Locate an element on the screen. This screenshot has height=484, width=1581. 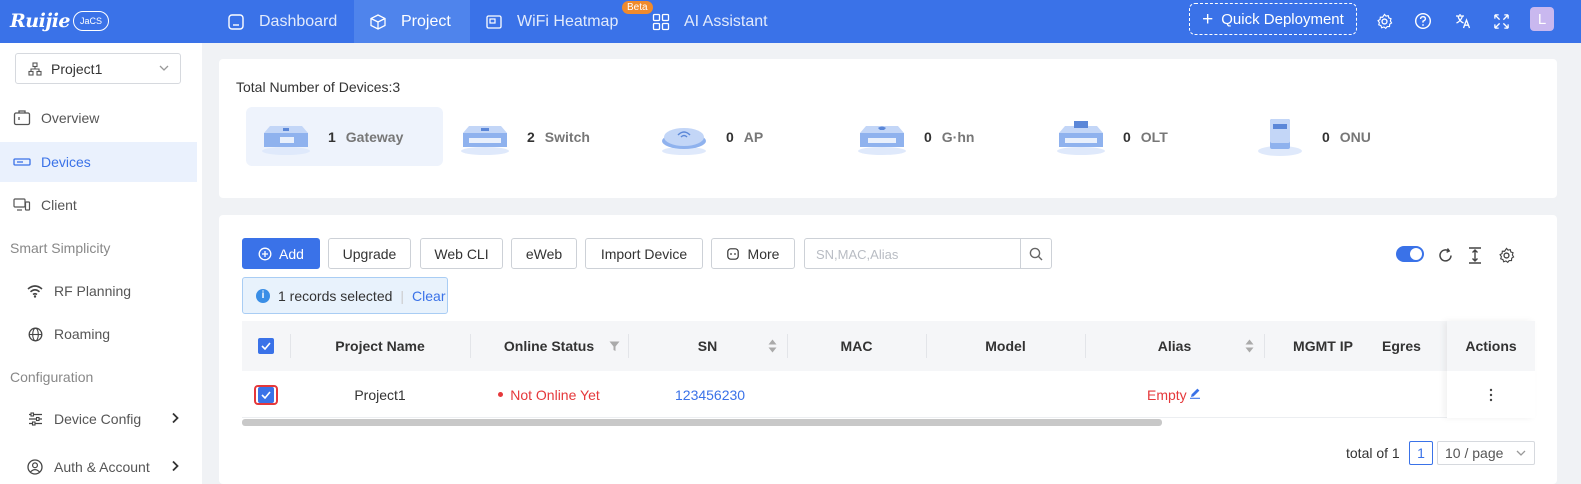
page-size-select: 10 / page is located at coordinates (1486, 453).